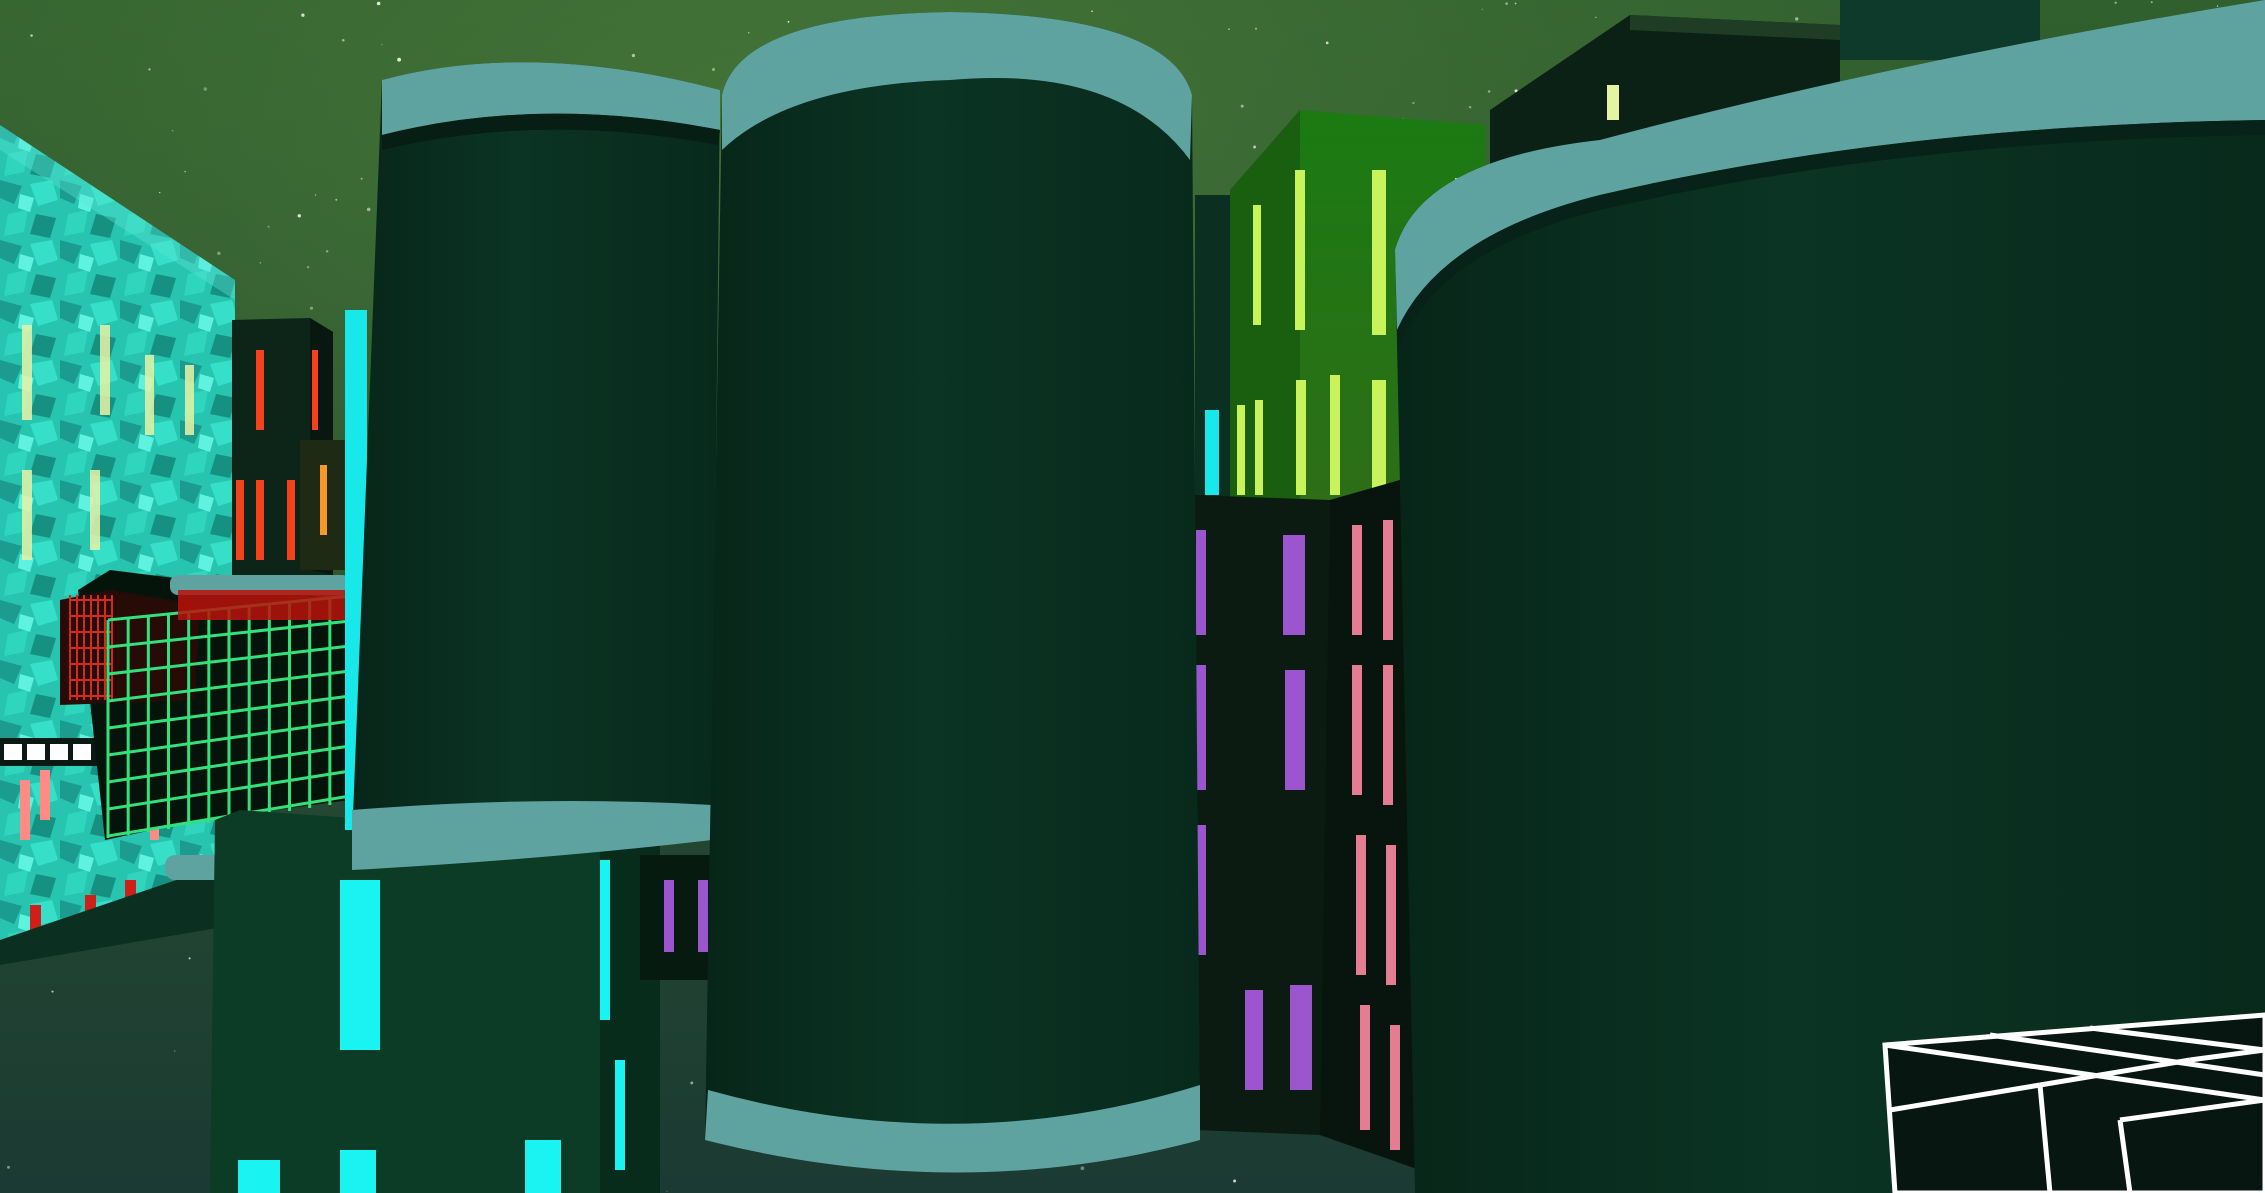 The height and width of the screenshot is (1193, 2265). Describe the element at coordinates (2073, 1102) in the screenshot. I see `white-grid-platform` at that location.